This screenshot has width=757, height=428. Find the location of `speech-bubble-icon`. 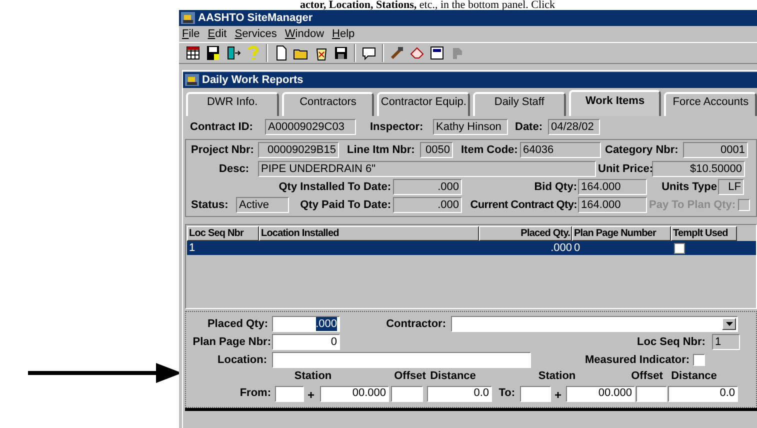

speech-bubble-icon is located at coordinates (369, 53).